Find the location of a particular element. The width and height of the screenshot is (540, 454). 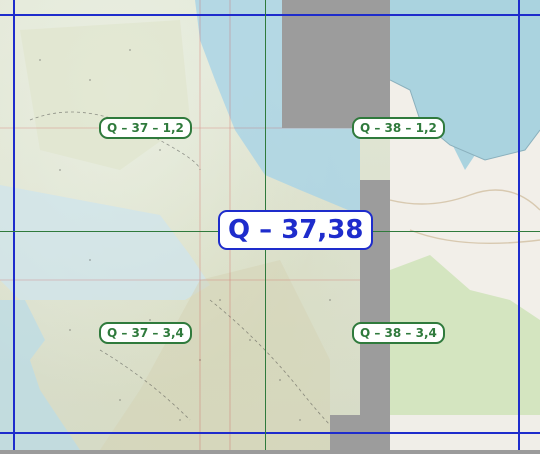

sea-area-southwest is located at coordinates (40, 375).